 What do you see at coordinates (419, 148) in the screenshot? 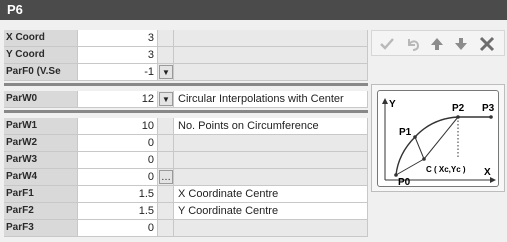
I see `radius-line-p1` at bounding box center [419, 148].